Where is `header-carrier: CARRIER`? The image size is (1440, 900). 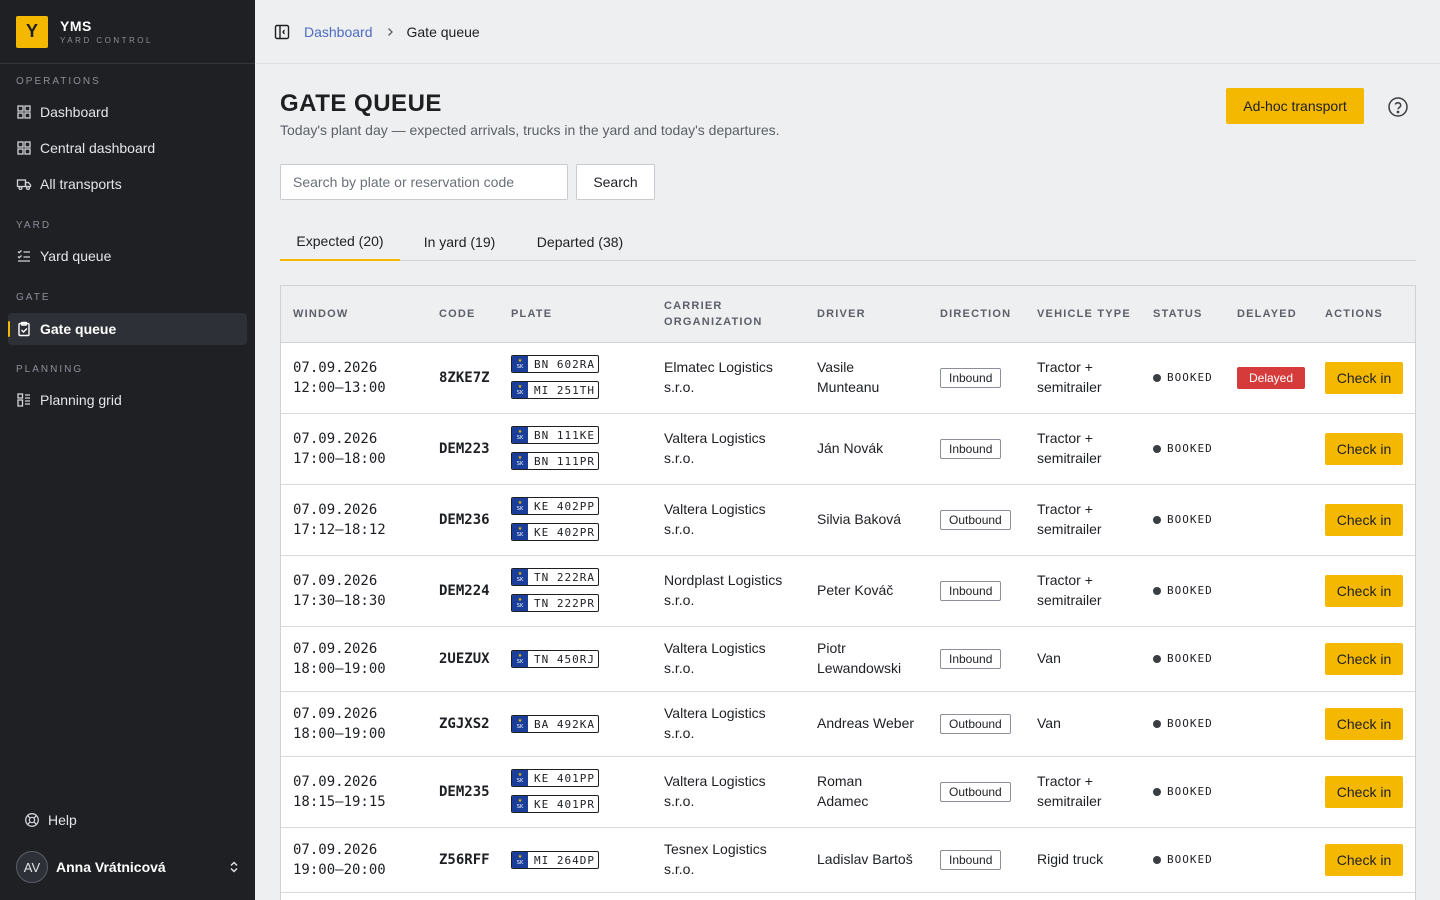
header-carrier: CARRIER is located at coordinates (693, 306).